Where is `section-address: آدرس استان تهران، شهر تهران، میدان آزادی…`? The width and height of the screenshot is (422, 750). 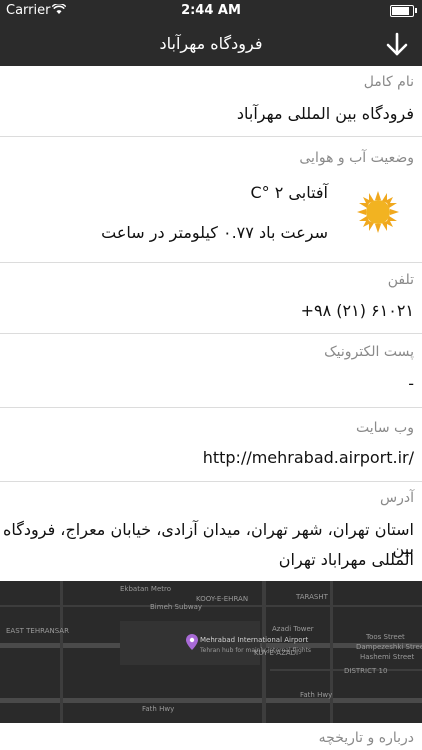
section-address: آدرس استان تهران، شهر تهران، میدان آزادی… is located at coordinates (211, 531).